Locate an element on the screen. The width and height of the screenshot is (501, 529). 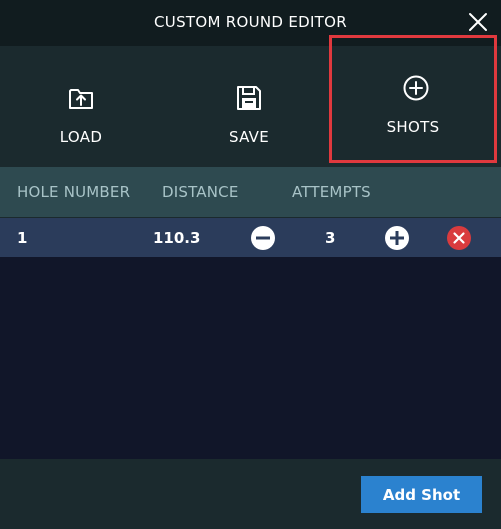
close-icon is located at coordinates (478, 22).